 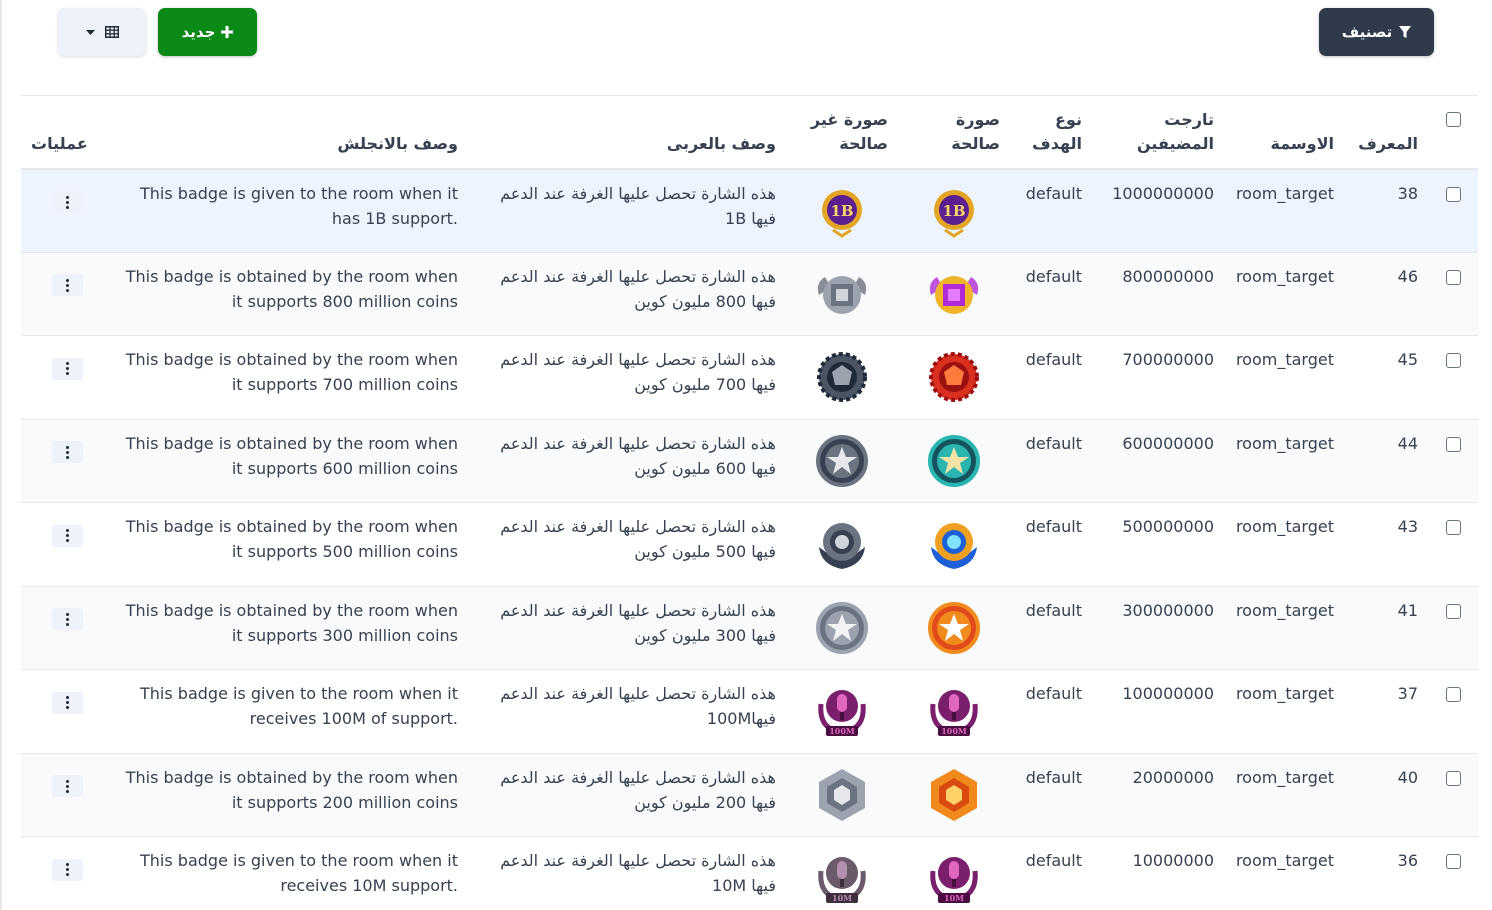 What do you see at coordinates (954, 717) in the screenshot?
I see `valid-badge-image: 100M` at bounding box center [954, 717].